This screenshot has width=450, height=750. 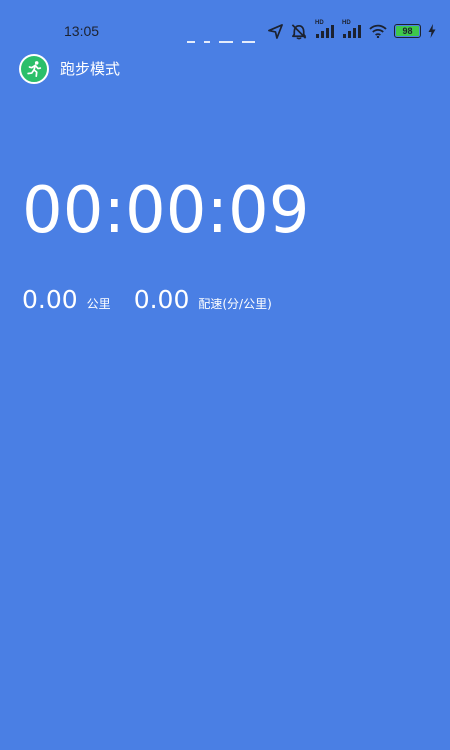 I want to click on alarm-off-icon, so click(x=299, y=31).